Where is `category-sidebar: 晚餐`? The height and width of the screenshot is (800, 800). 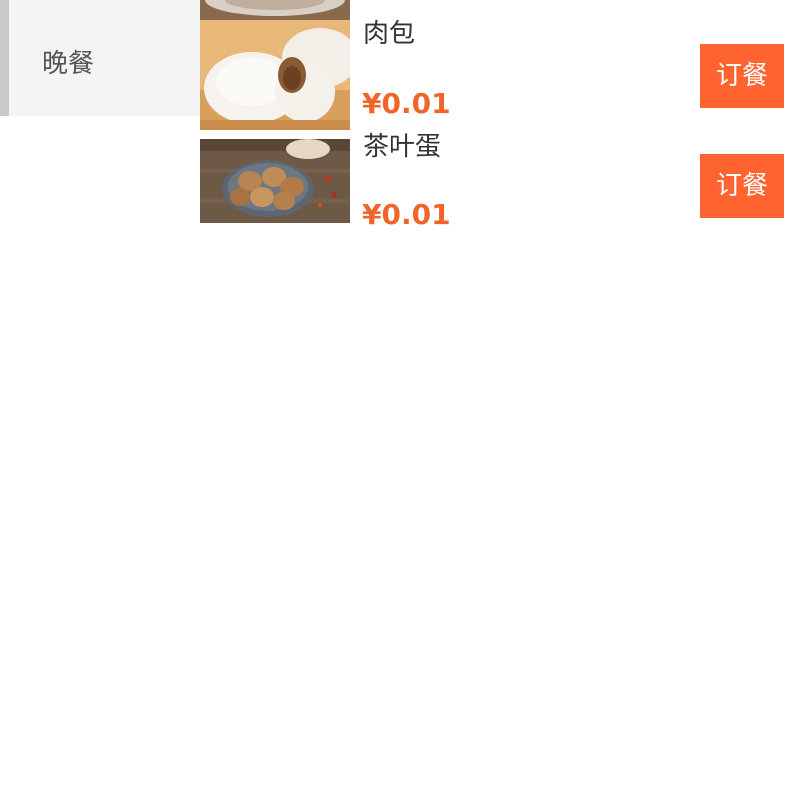
category-sidebar: 晚餐 is located at coordinates (100, 58).